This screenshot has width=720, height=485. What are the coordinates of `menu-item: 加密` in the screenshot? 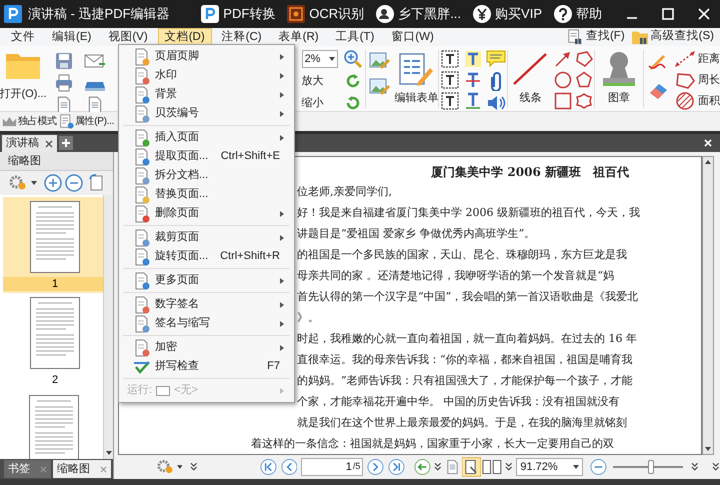 It's located at (206, 347).